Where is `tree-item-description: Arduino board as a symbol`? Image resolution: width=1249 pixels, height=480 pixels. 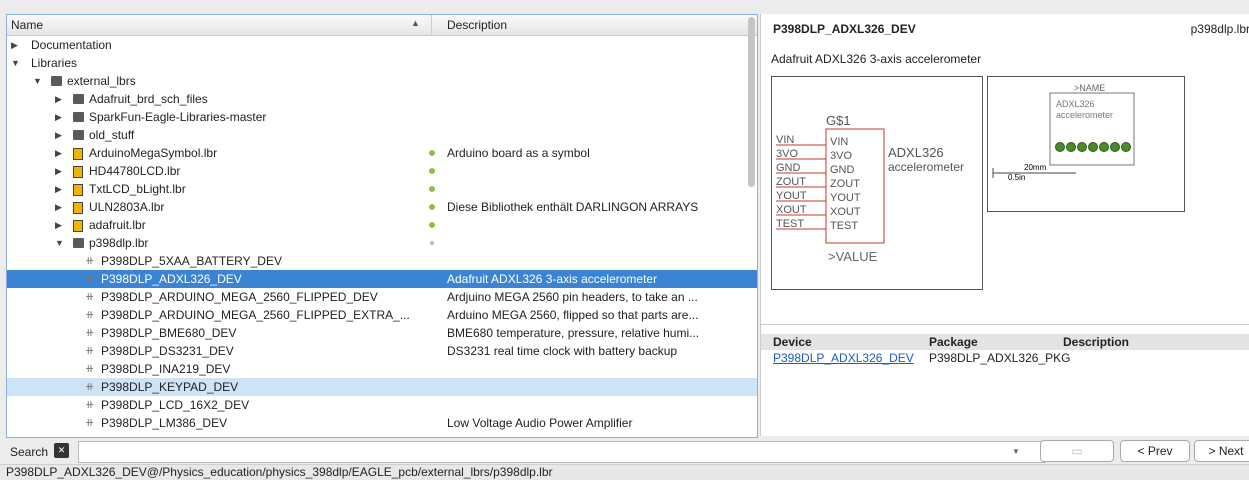
tree-item-description: Arduino board as a symbol is located at coordinates (518, 153).